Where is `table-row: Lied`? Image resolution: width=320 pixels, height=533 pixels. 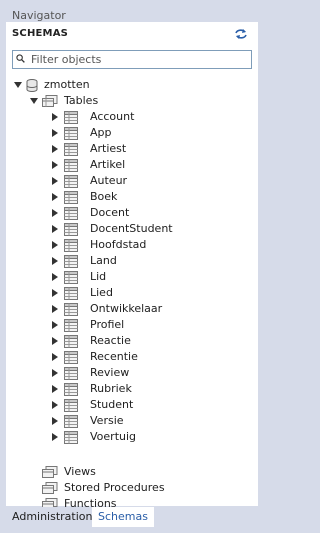
table-row: Lied is located at coordinates (150, 293).